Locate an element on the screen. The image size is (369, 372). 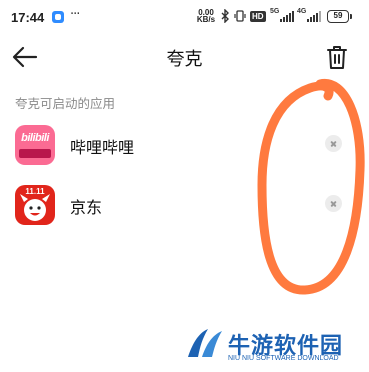
watermark: 牛游软件园 NIU NIU SOFTWARE DOWNLOAD is located at coordinates (270, 345).